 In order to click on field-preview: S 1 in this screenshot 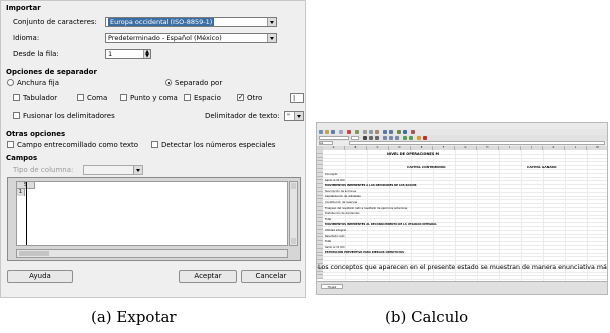, I will do `click(154, 219)`.